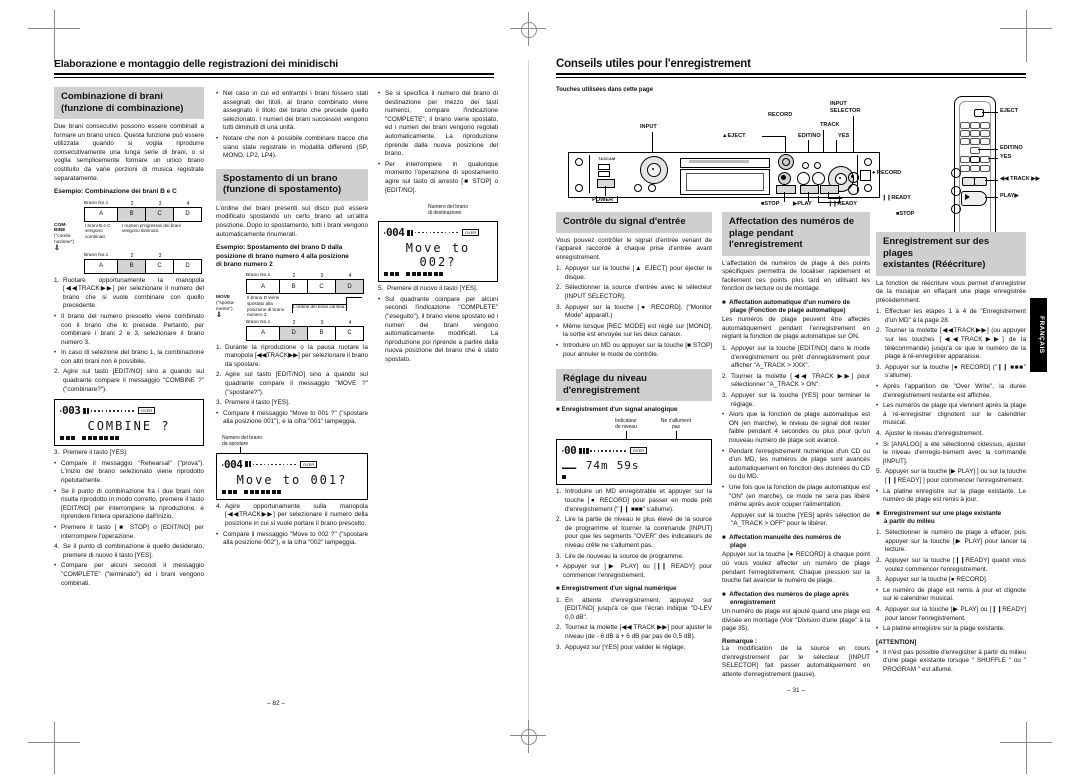 The width and height of the screenshot is (1080, 782). I want to click on label-play: ▶PLAY, so click(802, 204).